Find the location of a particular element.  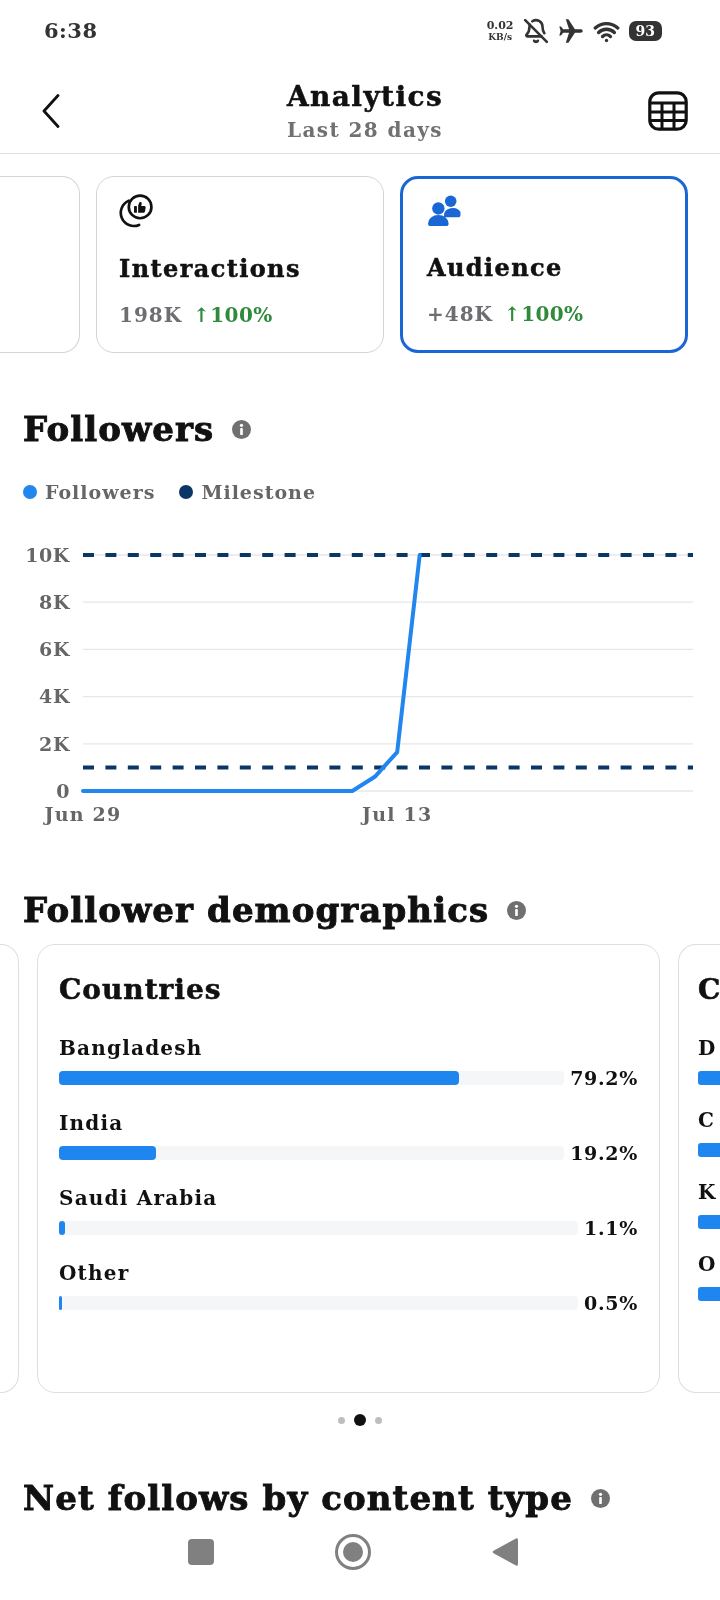

axis-label: 8K is located at coordinates (54, 602).